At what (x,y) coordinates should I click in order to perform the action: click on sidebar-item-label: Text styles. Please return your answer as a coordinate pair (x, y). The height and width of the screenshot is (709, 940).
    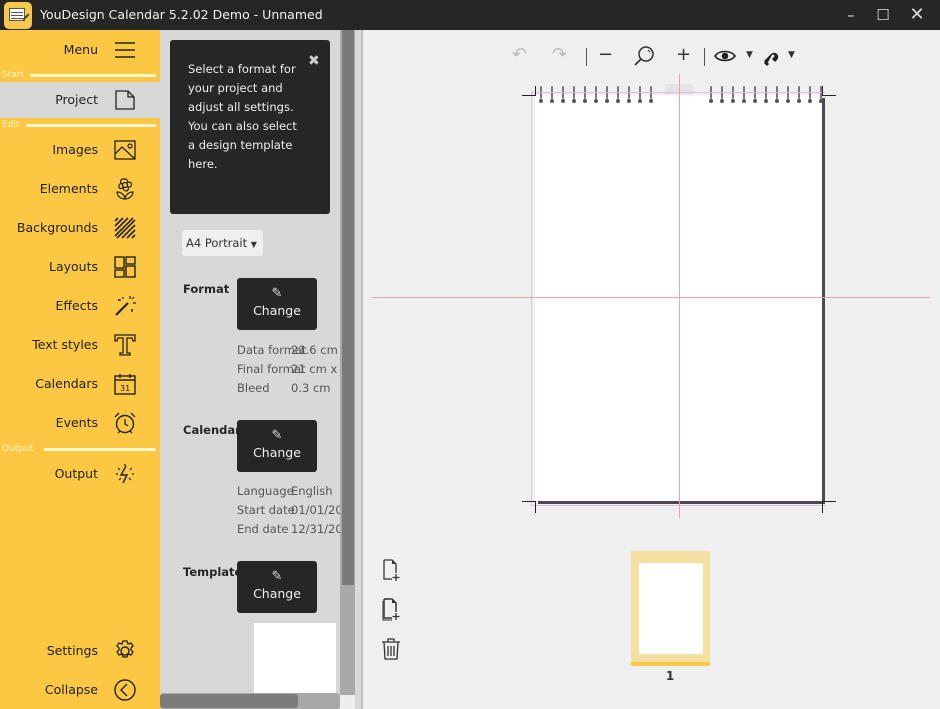
    Looking at the image, I should click on (65, 344).